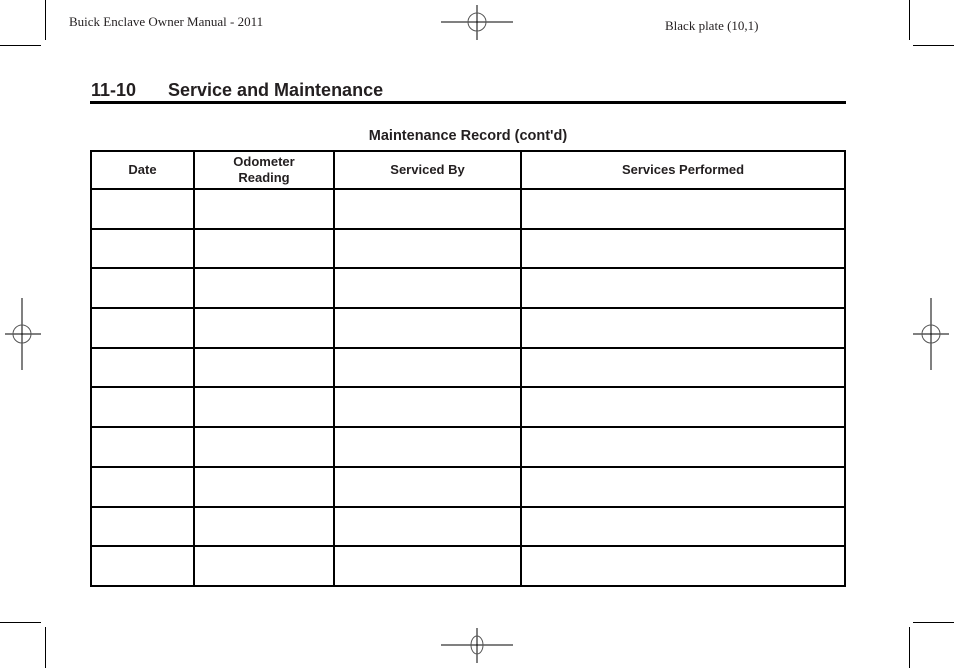 The width and height of the screenshot is (954, 668). Describe the element at coordinates (45, 20) in the screenshot. I see `crop-mark-top-left-vertical` at that location.